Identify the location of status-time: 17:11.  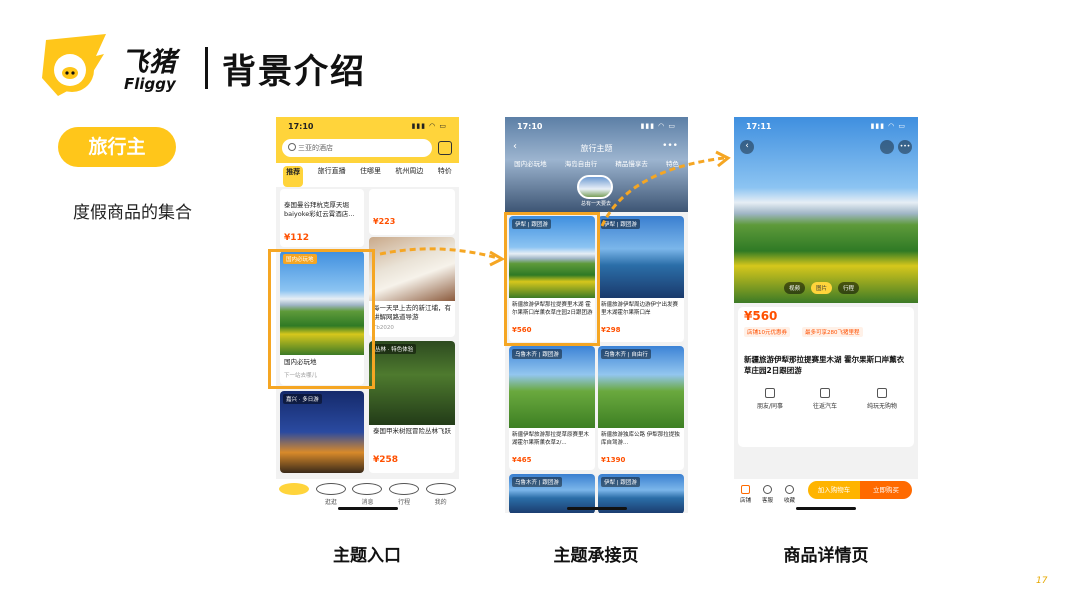
(759, 126).